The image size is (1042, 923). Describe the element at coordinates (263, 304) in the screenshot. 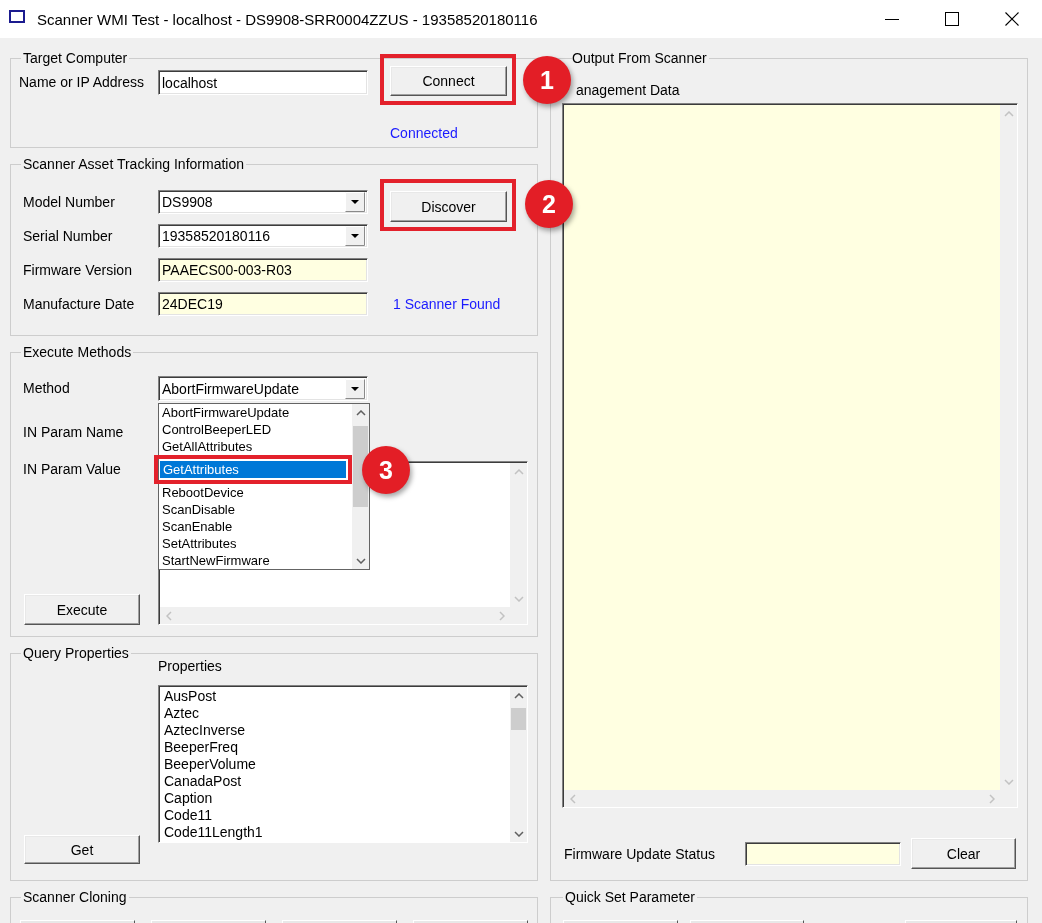

I see `read-only-field: 24DEC19` at that location.